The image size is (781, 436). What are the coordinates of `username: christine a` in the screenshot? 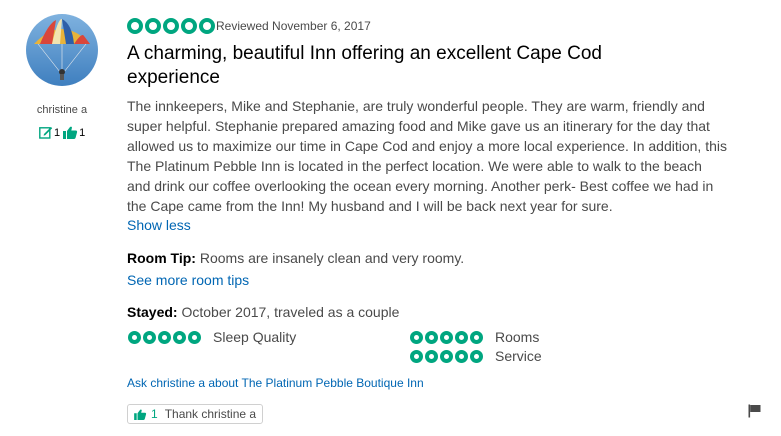 It's located at (62, 110).